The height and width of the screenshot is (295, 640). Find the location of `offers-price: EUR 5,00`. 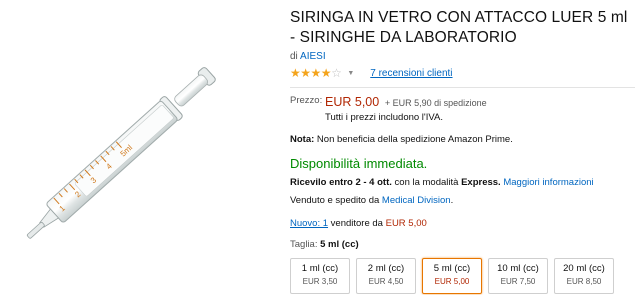

offers-price: EUR 5,00 is located at coordinates (406, 223).